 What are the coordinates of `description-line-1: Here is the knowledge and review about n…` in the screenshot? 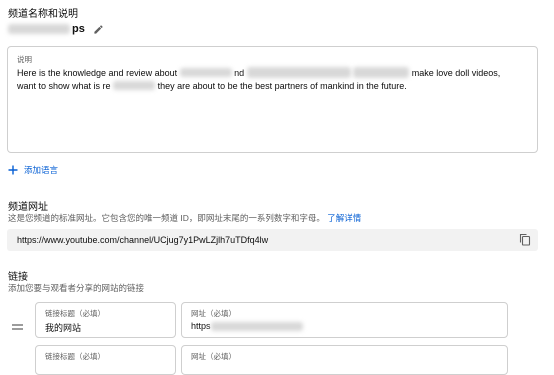 It's located at (258, 72).